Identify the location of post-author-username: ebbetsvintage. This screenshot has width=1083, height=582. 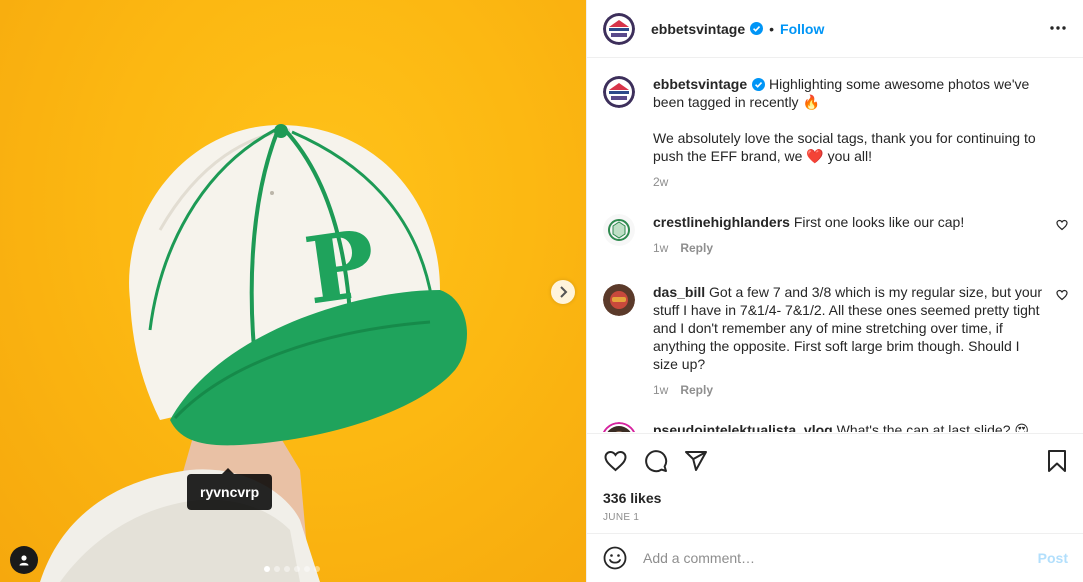
(698, 29).